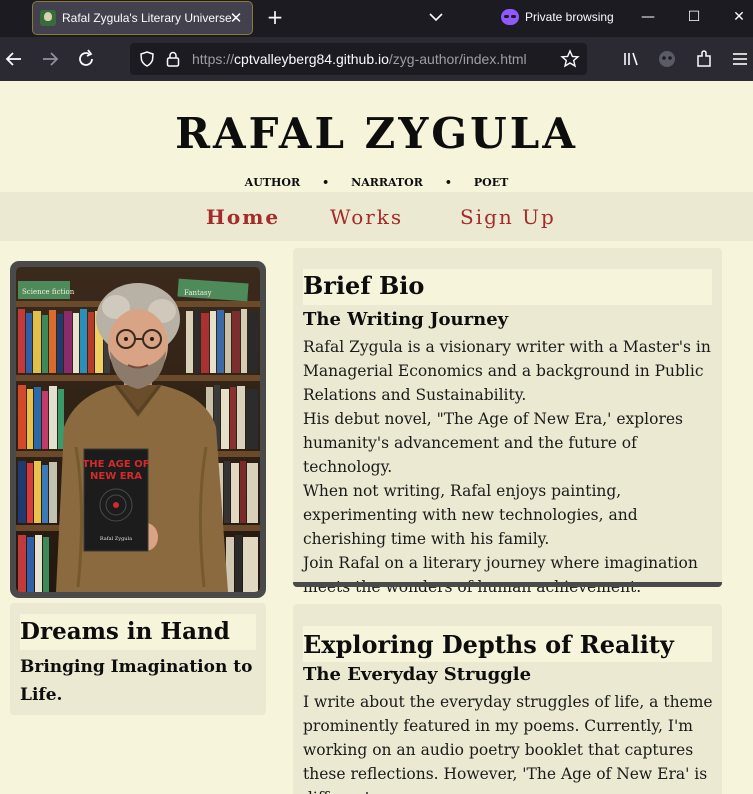 The width and height of the screenshot is (753, 794). What do you see at coordinates (86, 59) in the screenshot?
I see `reload-icon` at bounding box center [86, 59].